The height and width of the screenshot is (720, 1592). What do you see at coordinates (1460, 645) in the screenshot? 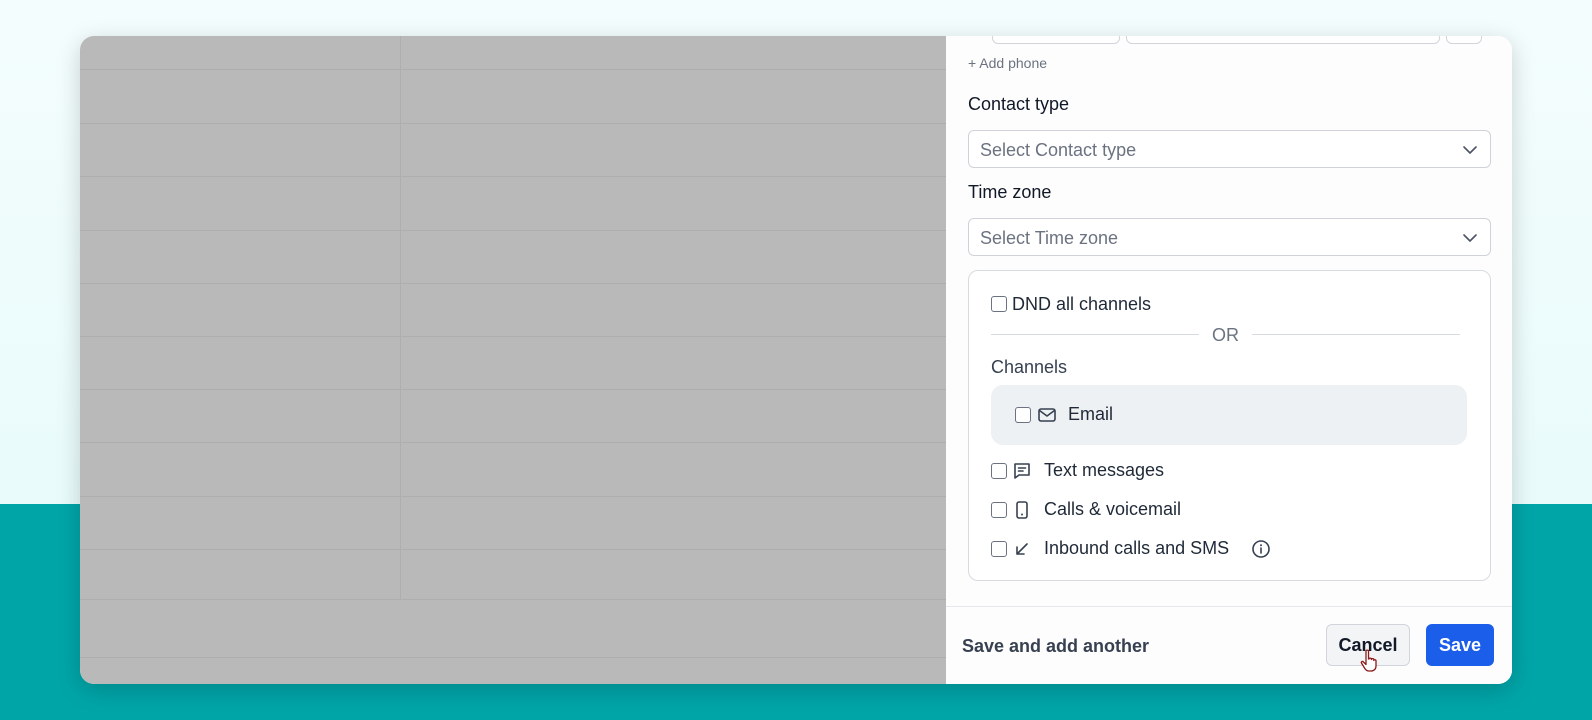
I see `save-button: Save` at bounding box center [1460, 645].